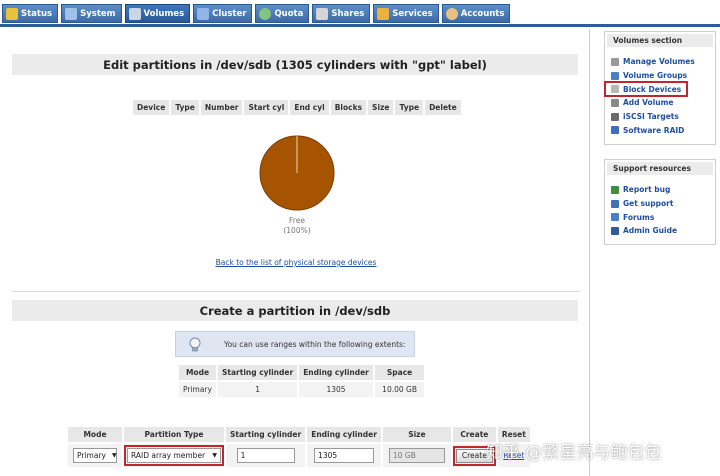  Describe the element at coordinates (660, 217) in the screenshot. I see `sidebar-item-forums: Forums` at that location.